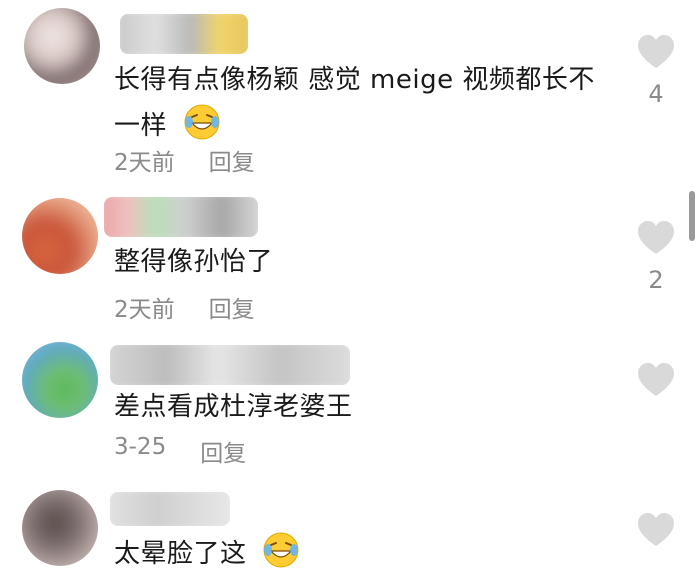 The height and width of the screenshot is (584, 700). What do you see at coordinates (362, 553) in the screenshot?
I see `comment-text: 太晕脸了这` at bounding box center [362, 553].